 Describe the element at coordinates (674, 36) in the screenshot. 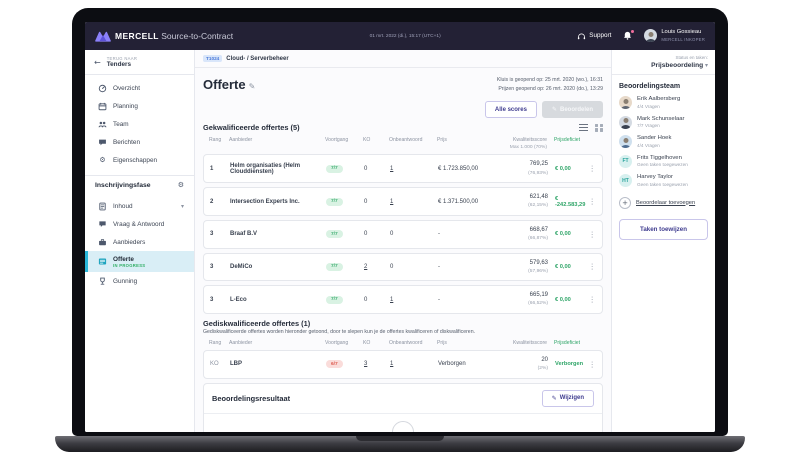

I see `user-menu: Louis Gossieau MERCELL INKOPER` at that location.